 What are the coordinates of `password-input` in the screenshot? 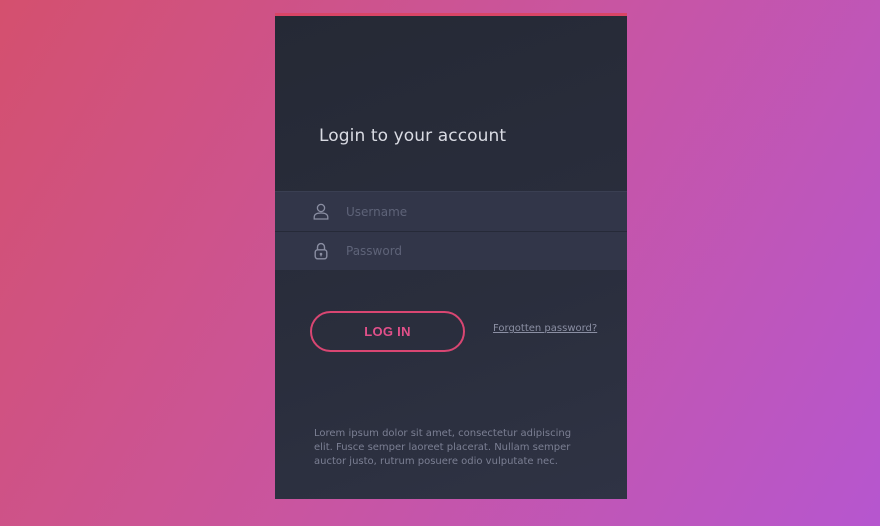 It's located at (471, 251).